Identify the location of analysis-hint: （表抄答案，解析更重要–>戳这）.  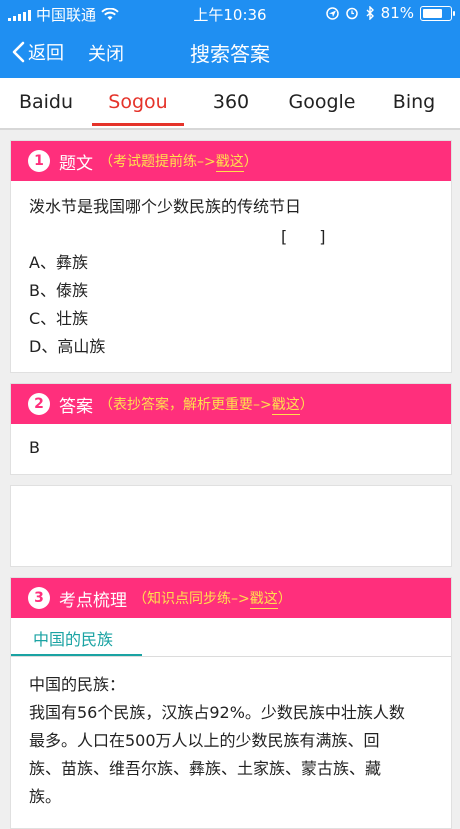
(206, 404).